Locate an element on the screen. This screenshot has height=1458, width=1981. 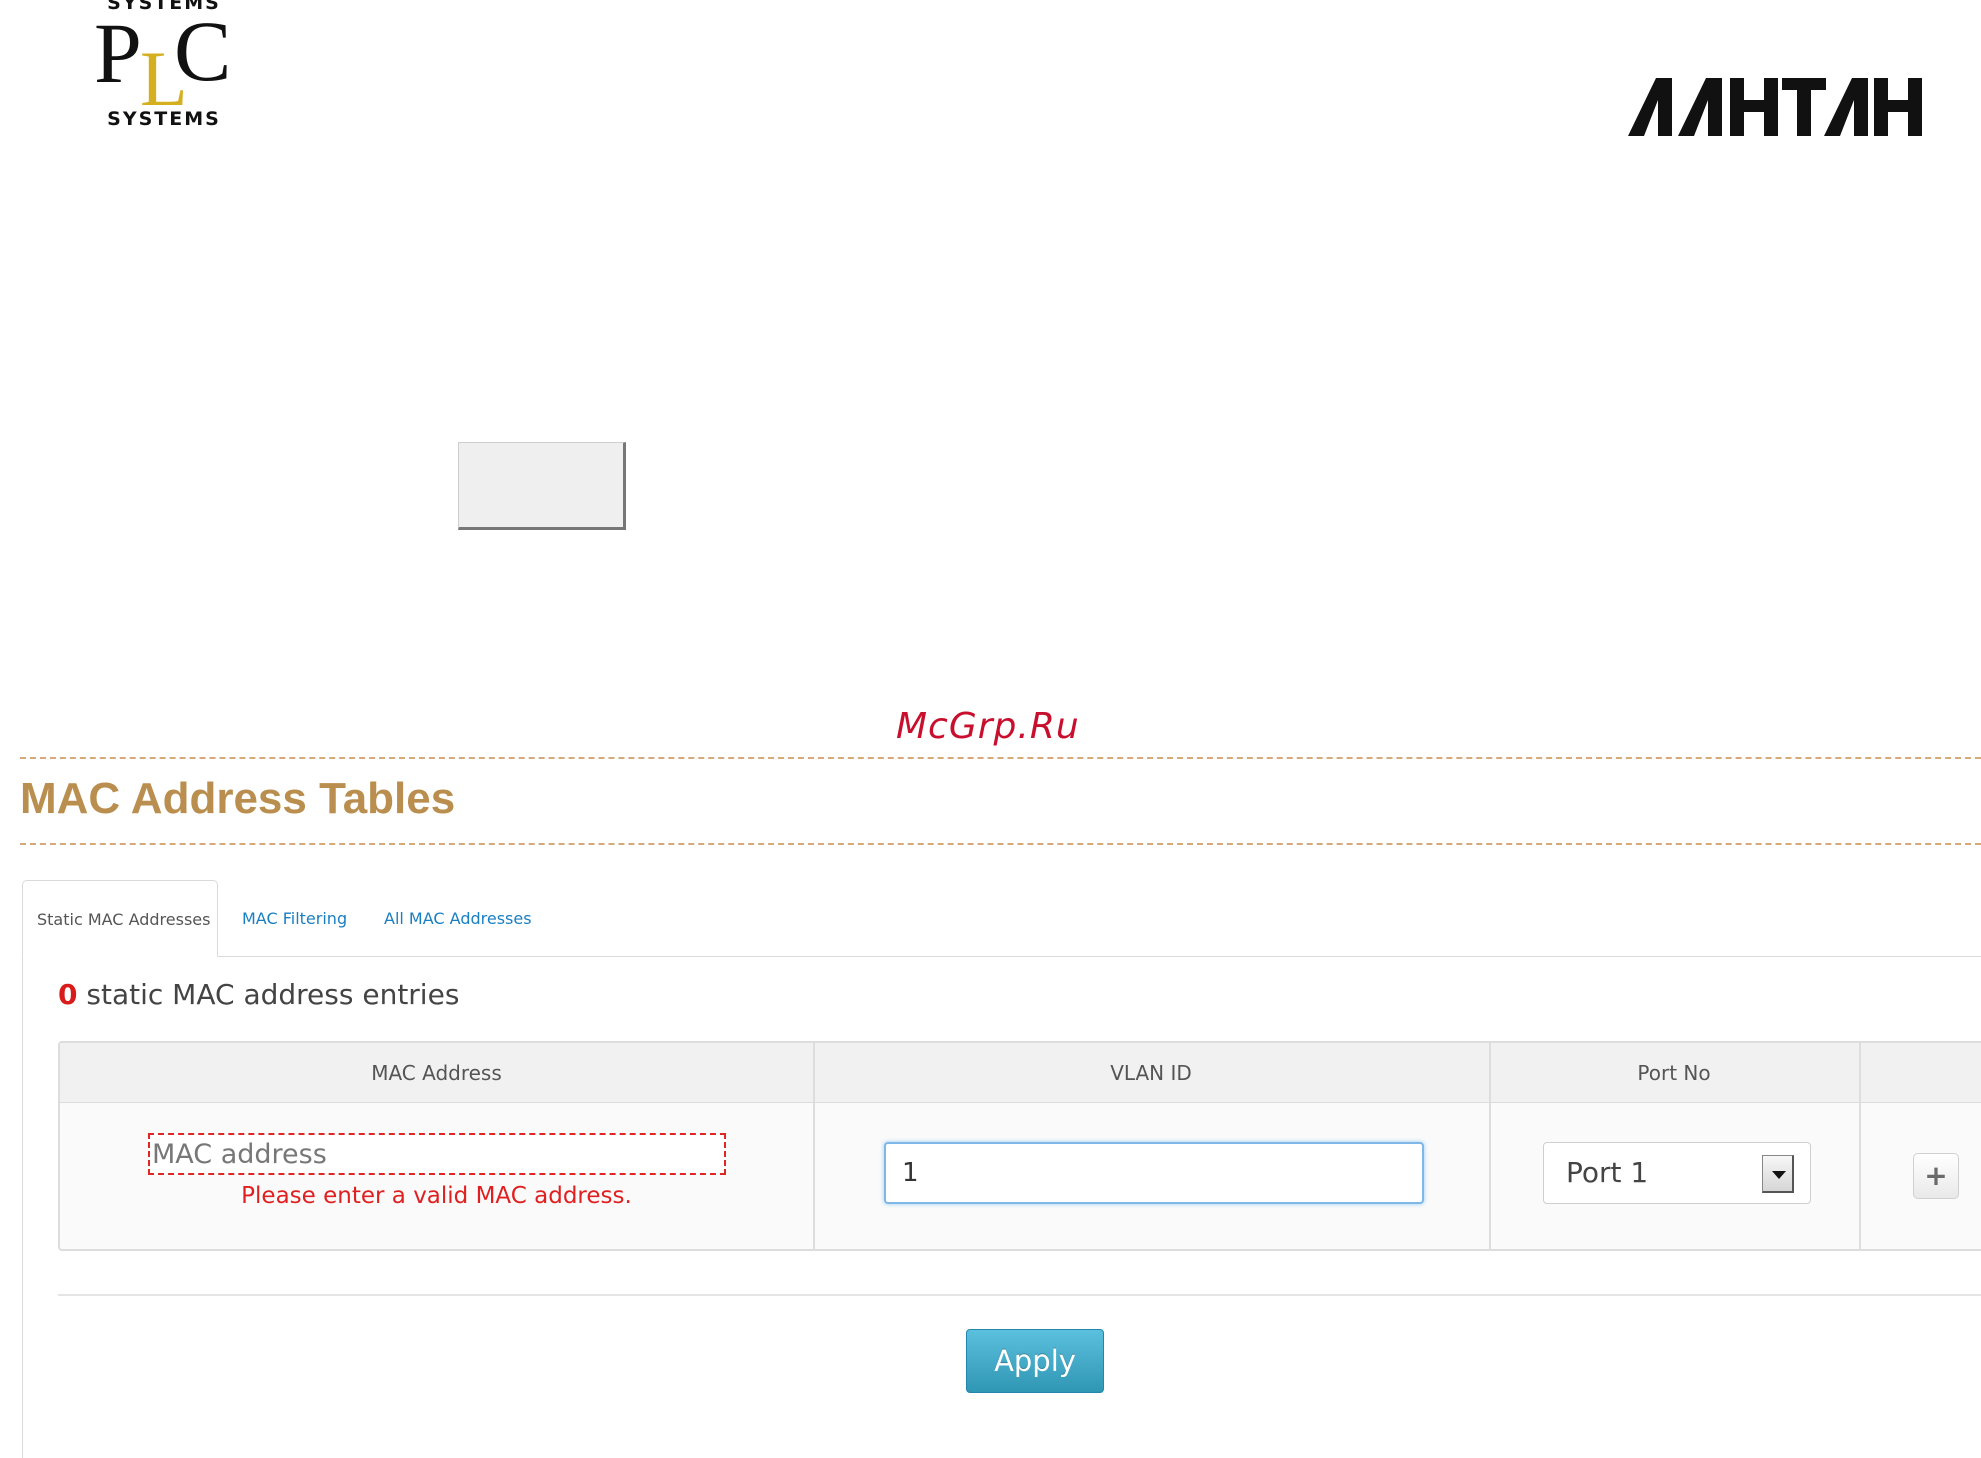
mac-address-error: Please enter a valid MAC address. is located at coordinates (436, 1196).